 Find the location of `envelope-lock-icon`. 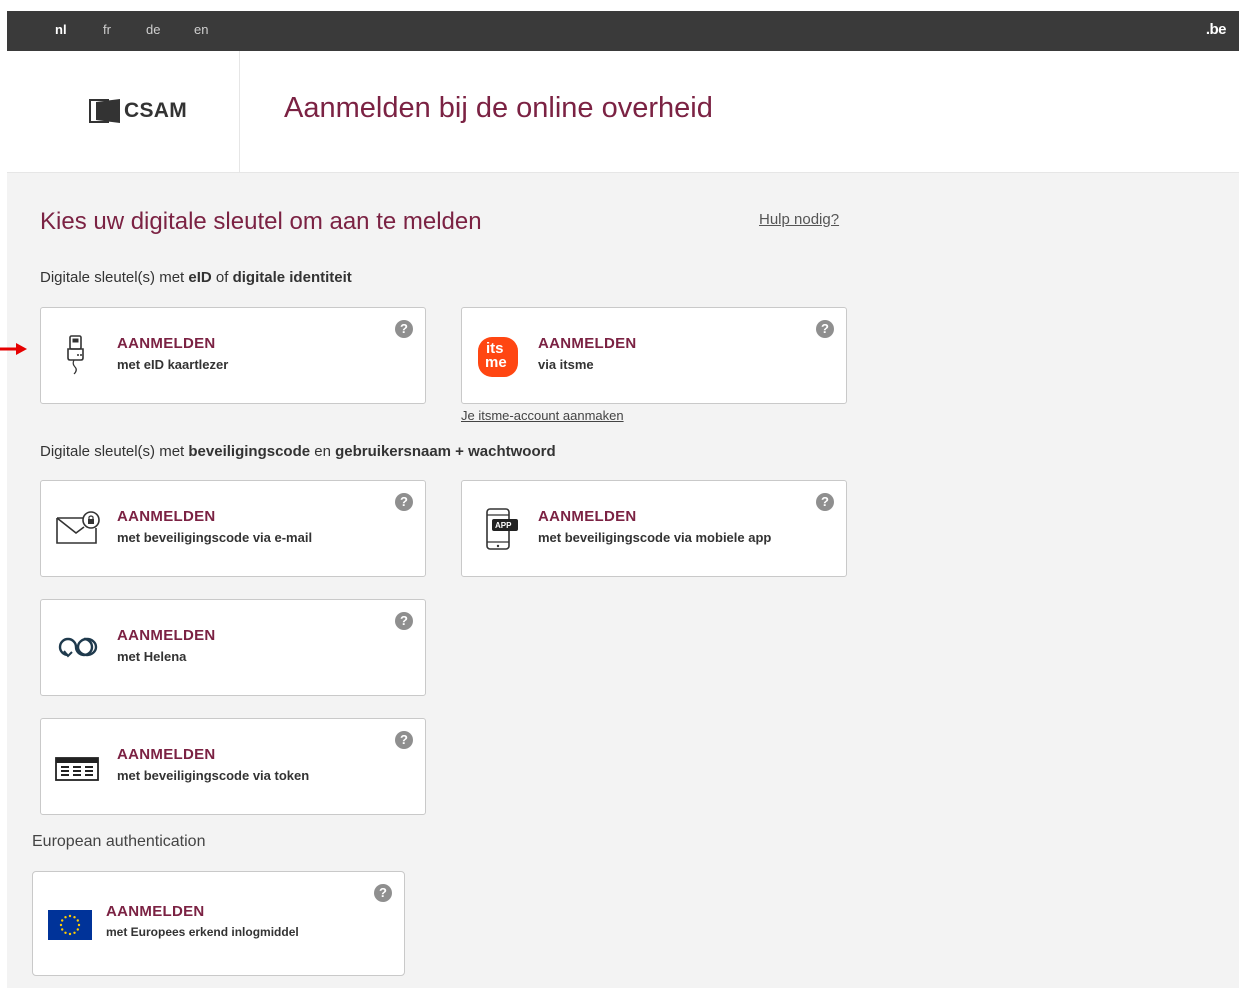

envelope-lock-icon is located at coordinates (77, 529).